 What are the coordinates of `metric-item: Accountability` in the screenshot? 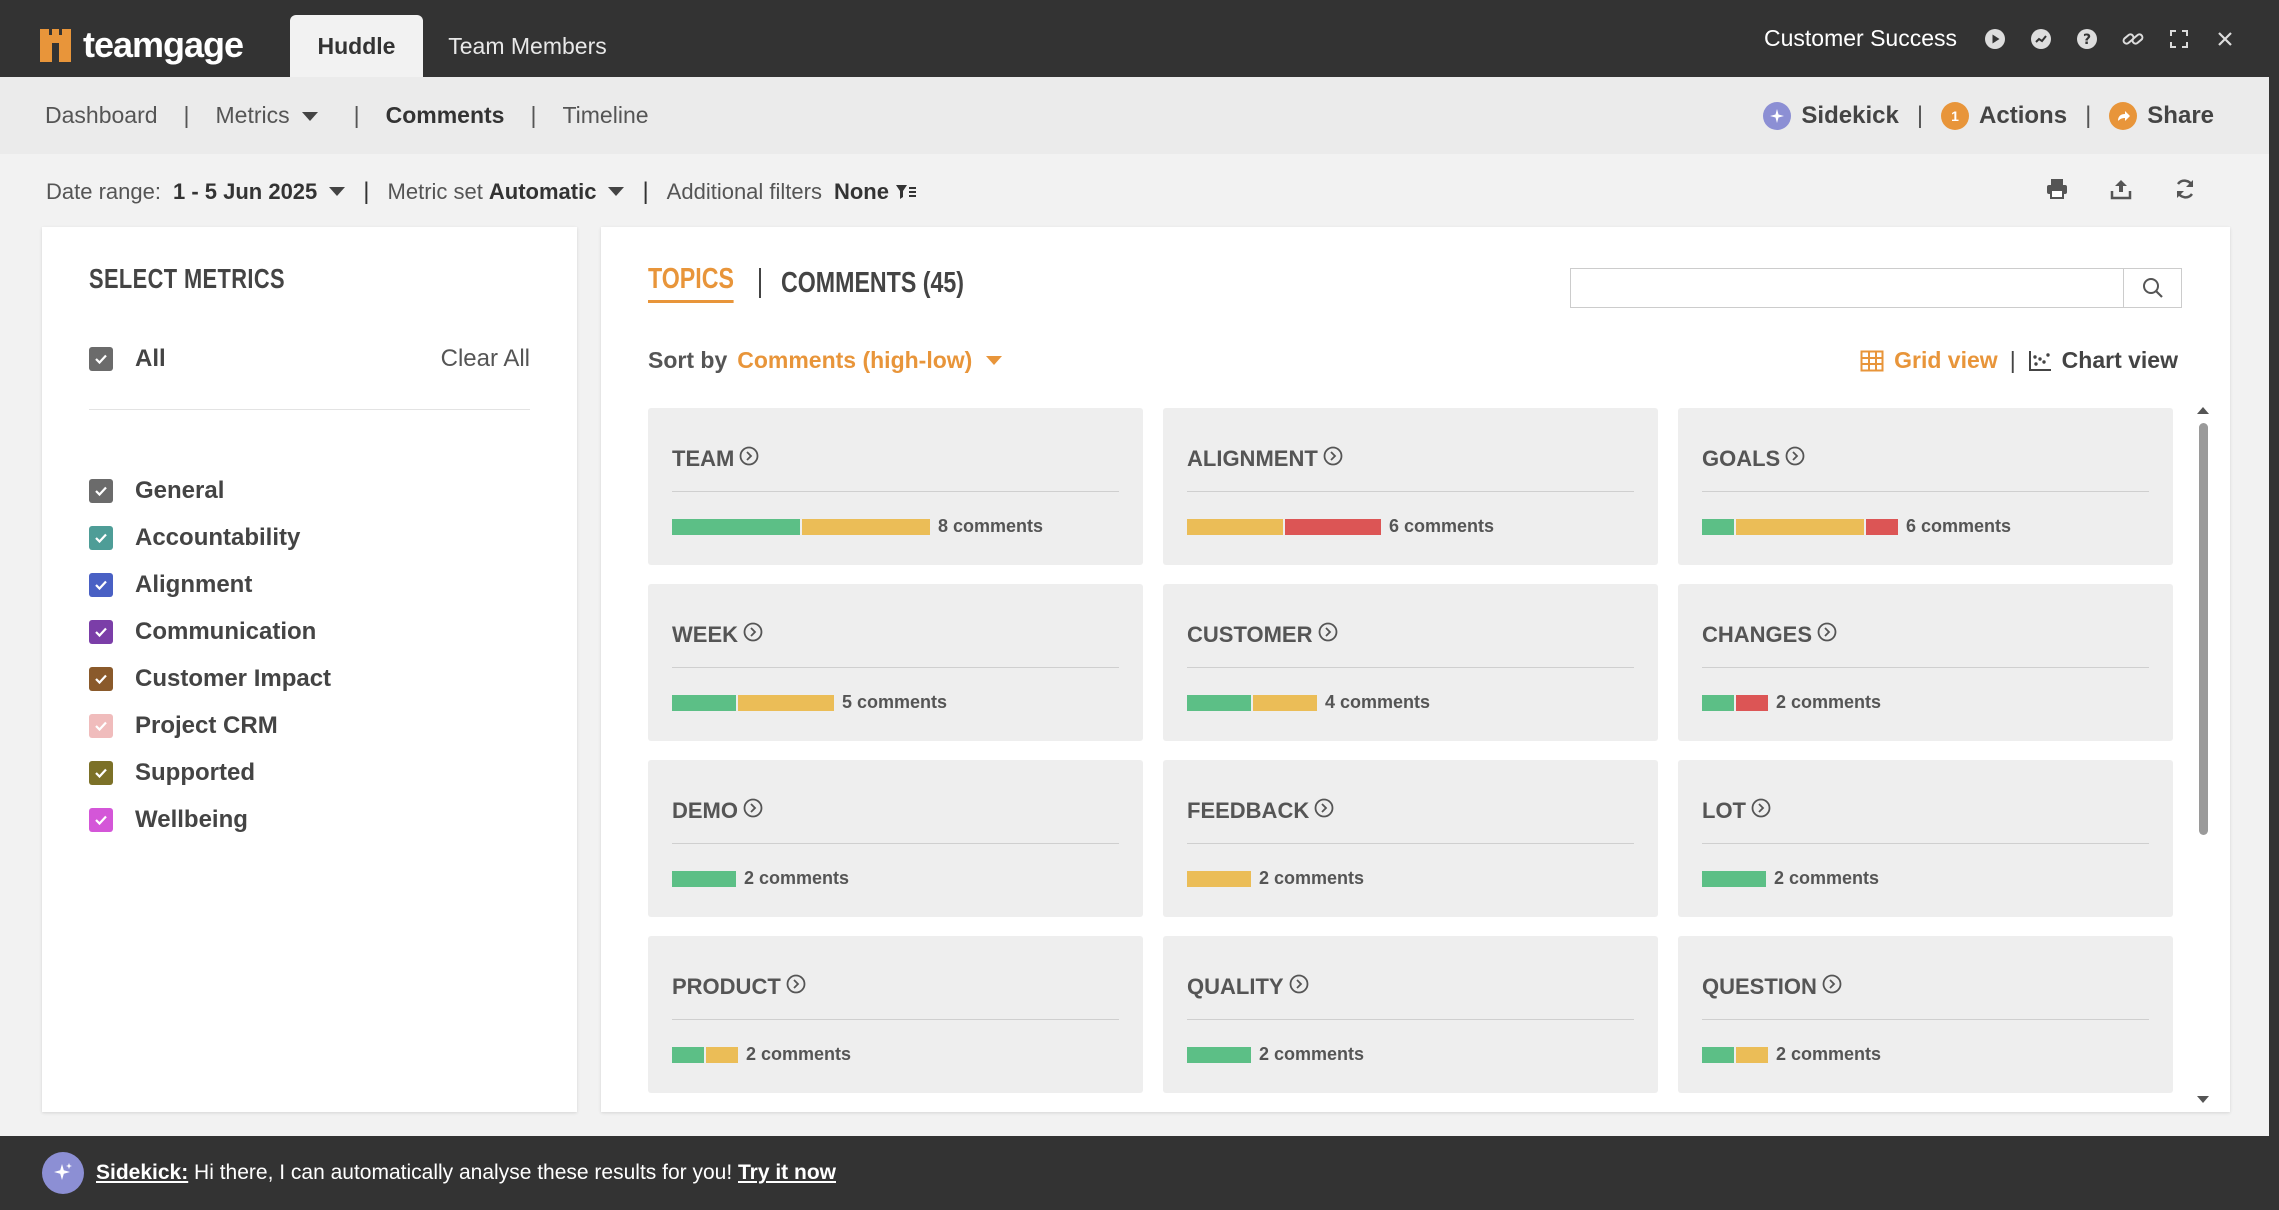 It's located at (210, 537).